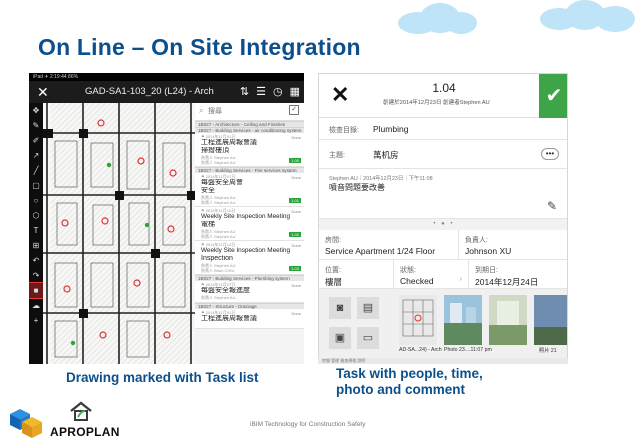  What do you see at coordinates (436, 103) in the screenshot?
I see `task-created-info: 創建於2014年12月23日 創建者Stephen AU` at bounding box center [436, 103].